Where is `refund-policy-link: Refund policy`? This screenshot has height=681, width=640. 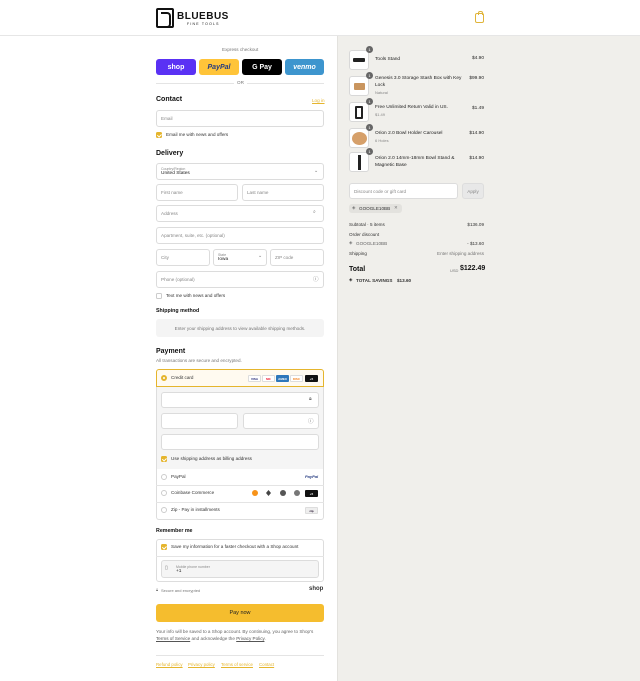
refund-policy-link: Refund policy is located at coordinates (169, 664).